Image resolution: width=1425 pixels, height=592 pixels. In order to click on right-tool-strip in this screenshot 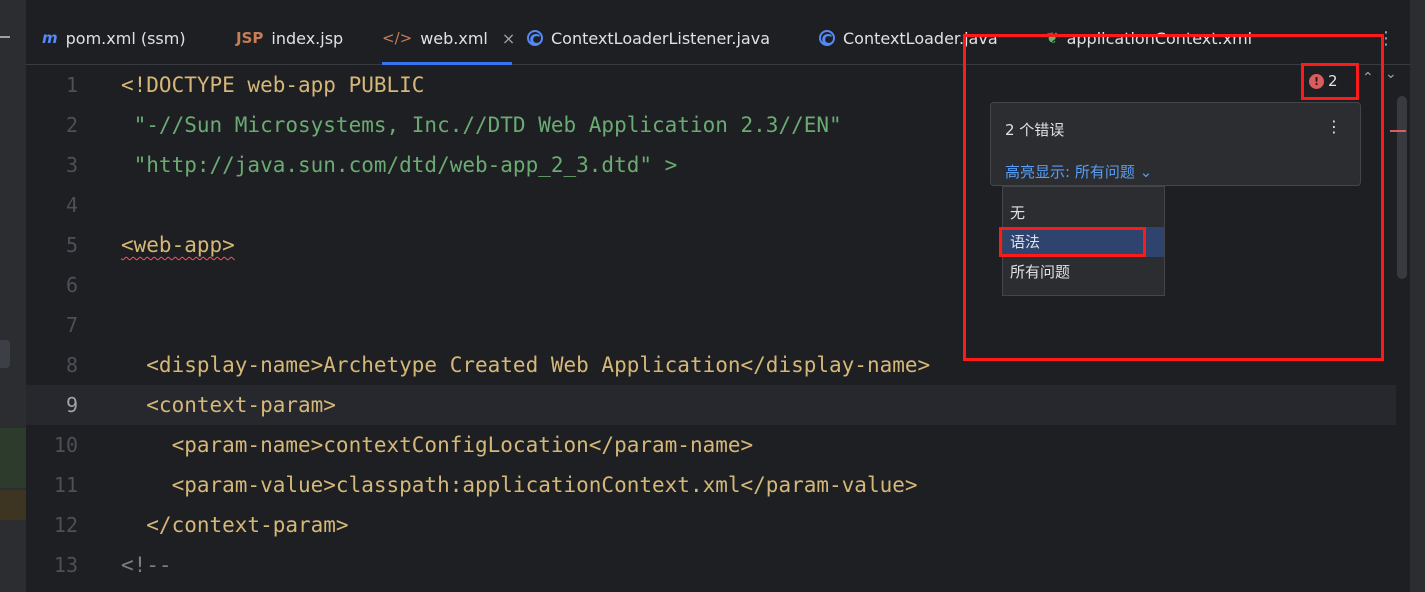, I will do `click(1417, 296)`.